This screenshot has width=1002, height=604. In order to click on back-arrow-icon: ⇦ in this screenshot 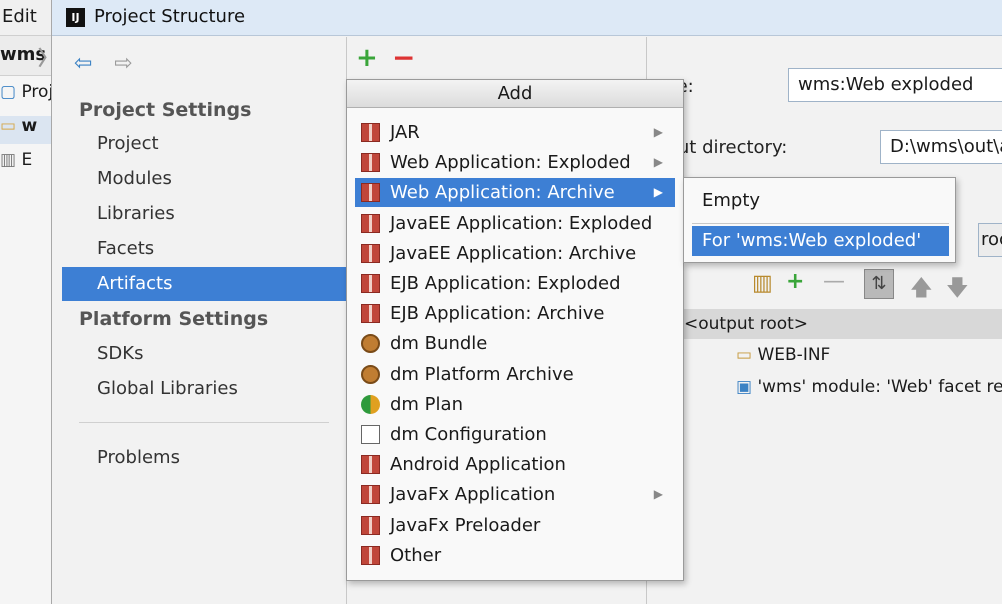, I will do `click(83, 63)`.